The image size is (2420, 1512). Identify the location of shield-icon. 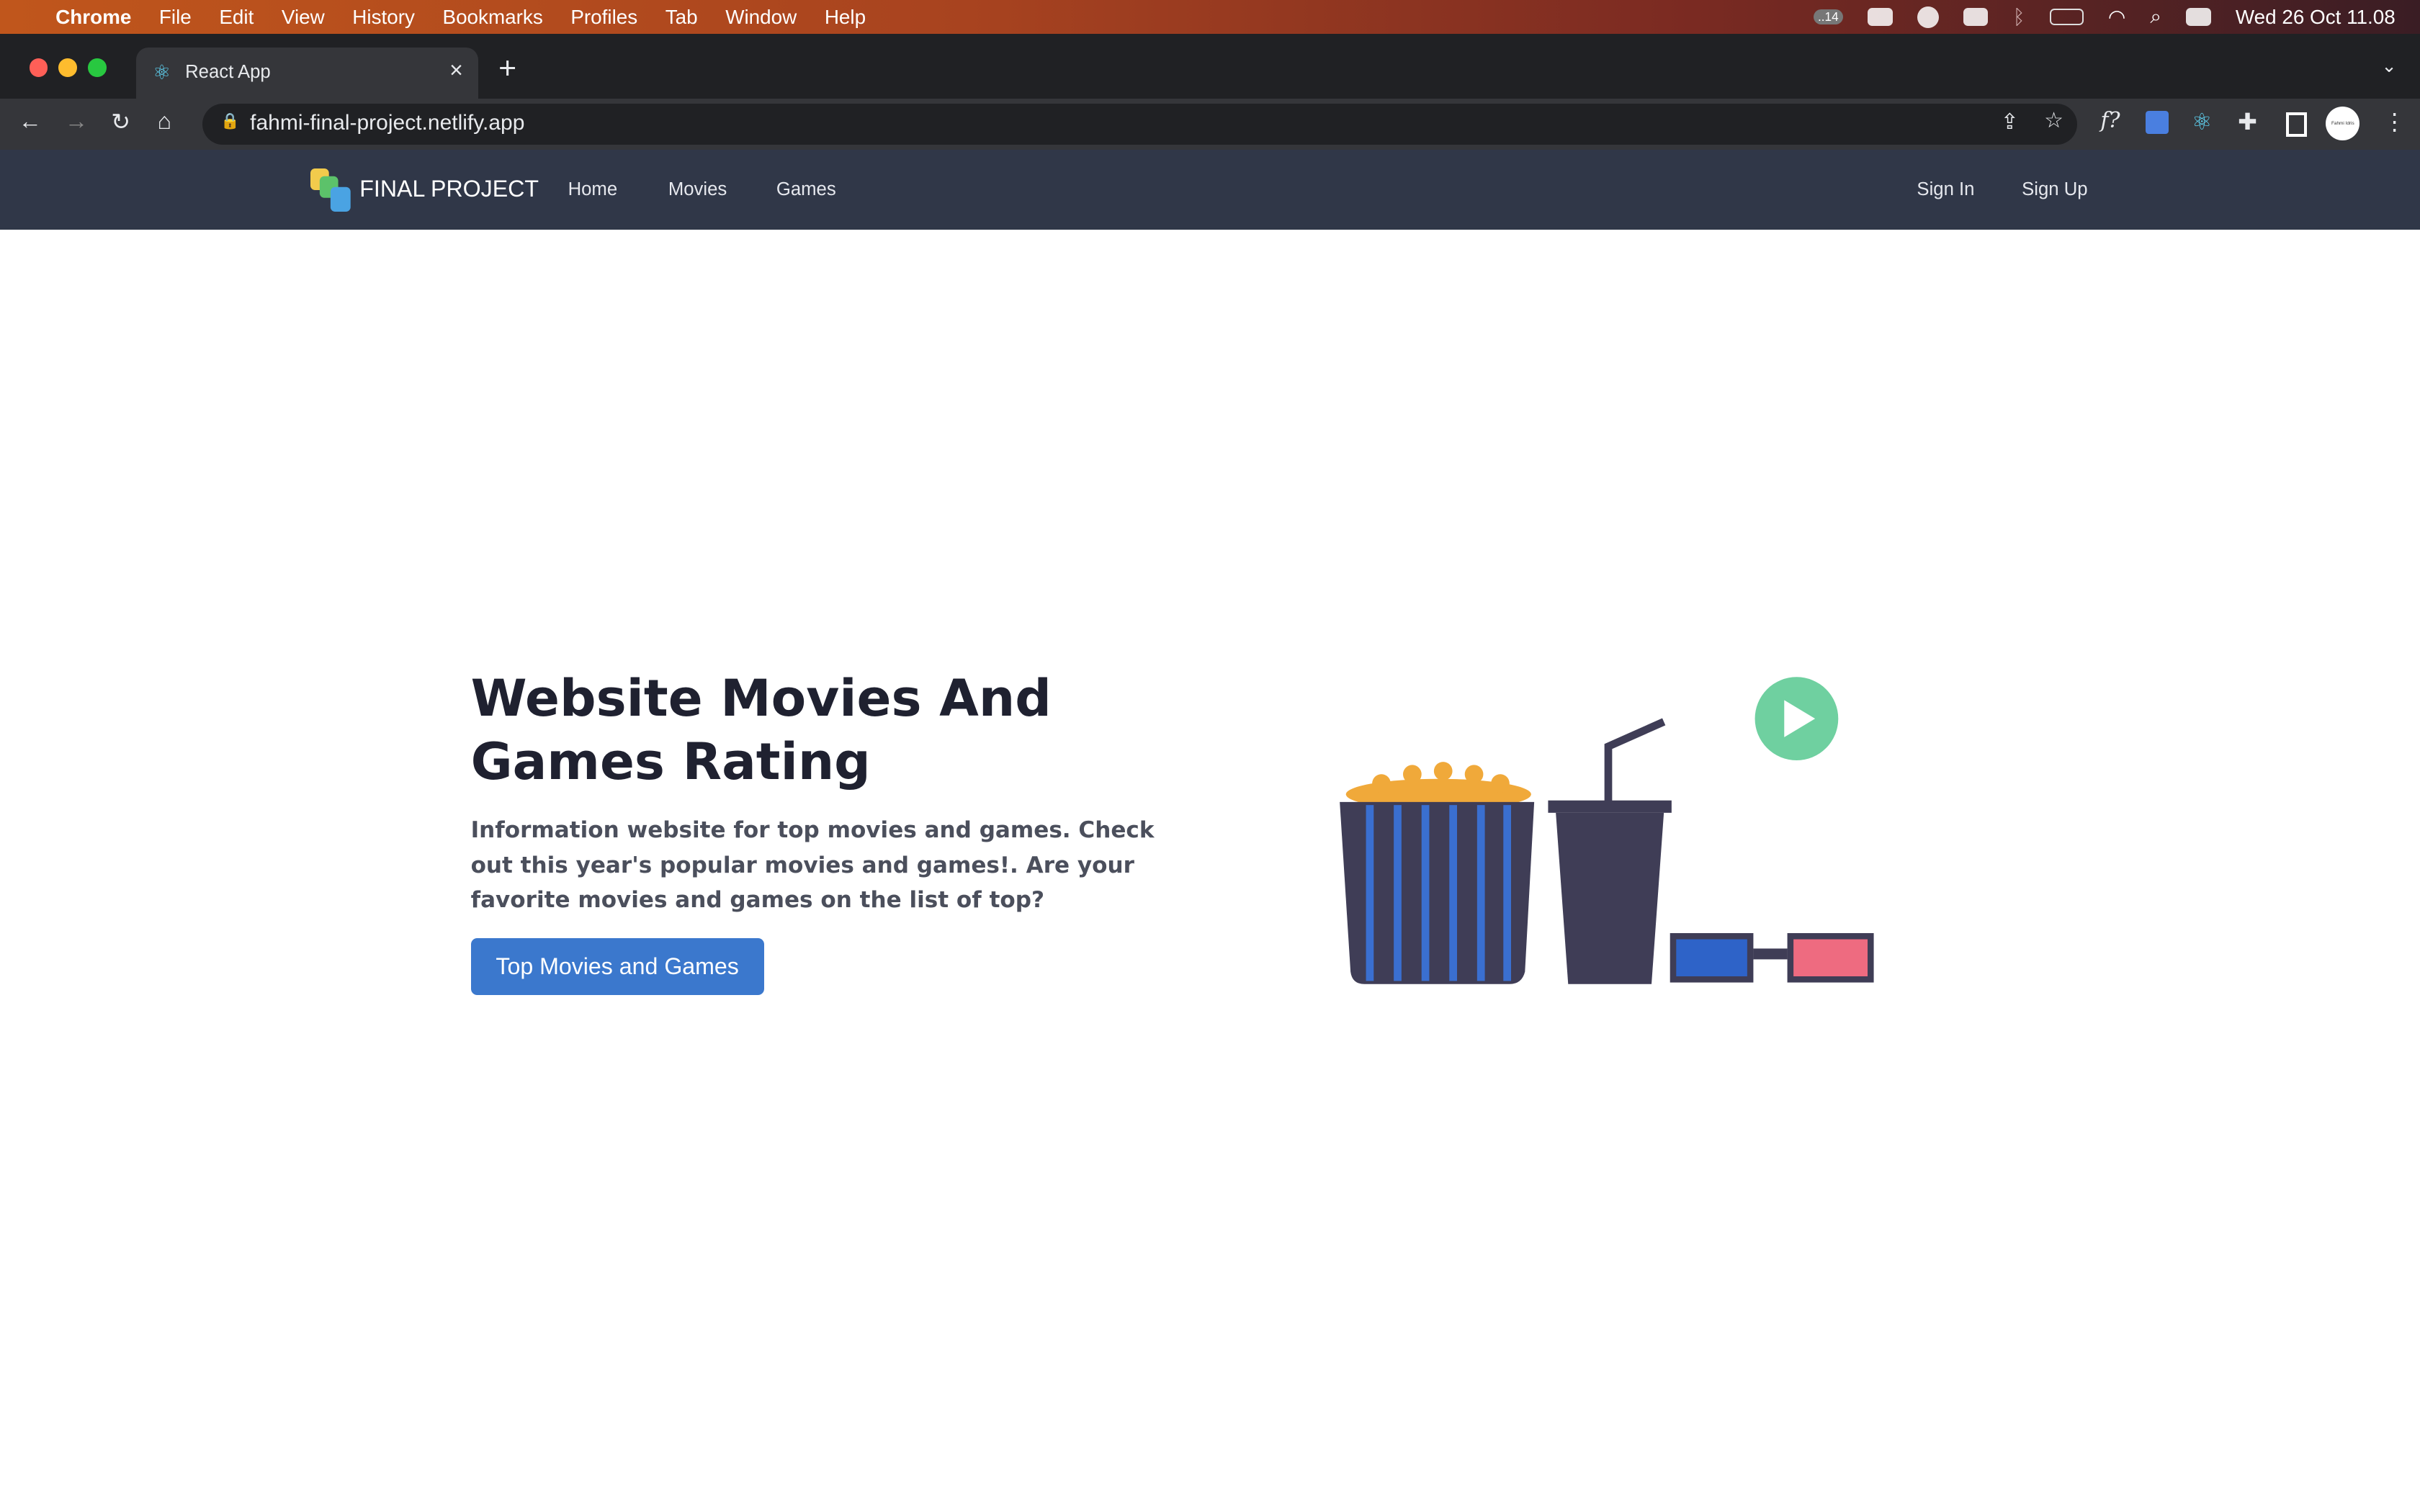
(1976, 17).